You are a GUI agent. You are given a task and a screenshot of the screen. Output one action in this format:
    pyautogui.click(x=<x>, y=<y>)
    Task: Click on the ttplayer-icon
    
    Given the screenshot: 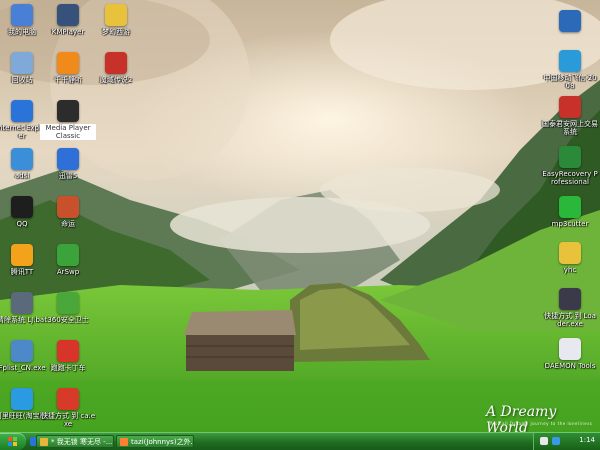 What is the action you would take?
    pyautogui.click(x=68, y=63)
    